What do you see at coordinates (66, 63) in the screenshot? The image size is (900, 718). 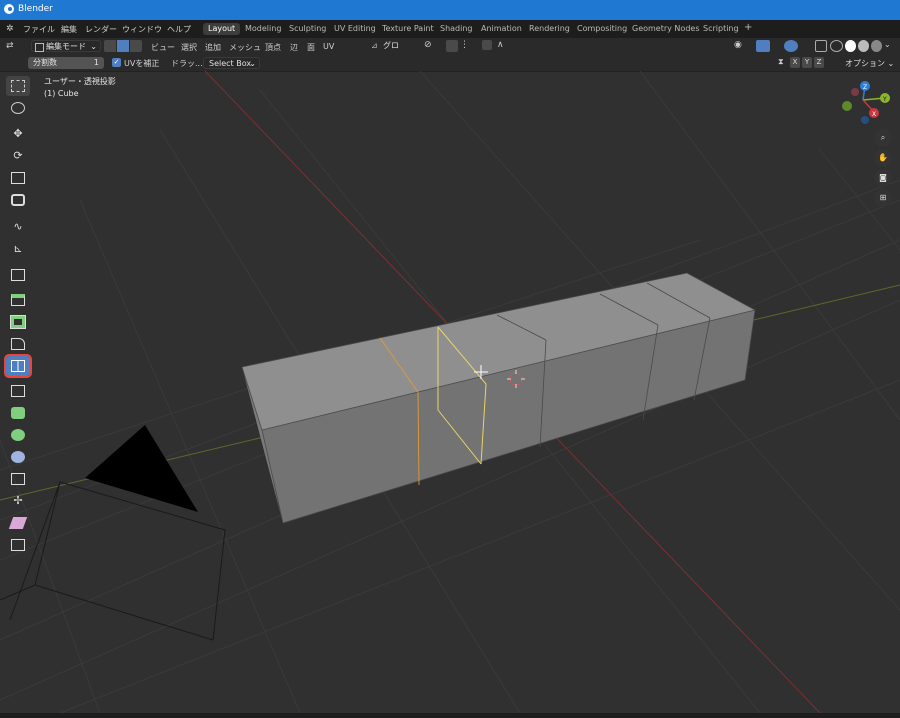 I see `number-of-cuts-field: 分割数 1` at bounding box center [66, 63].